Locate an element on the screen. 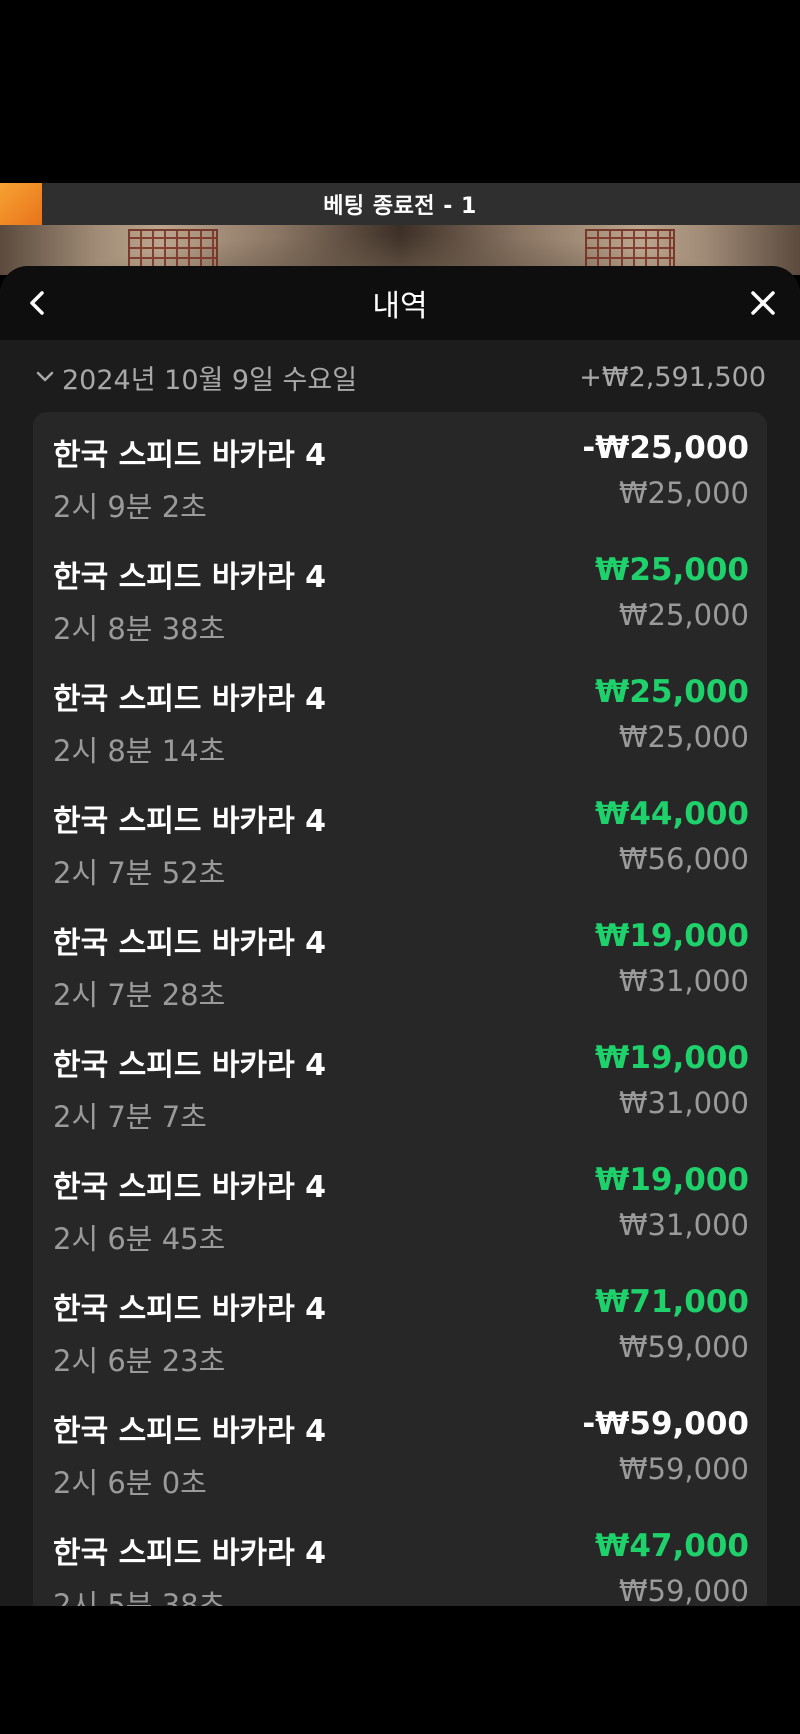  history-row: 한국 스피드 바카라 4 2시 7분 7초 ₩19,000 ₩31,000 is located at coordinates (401, 1093).